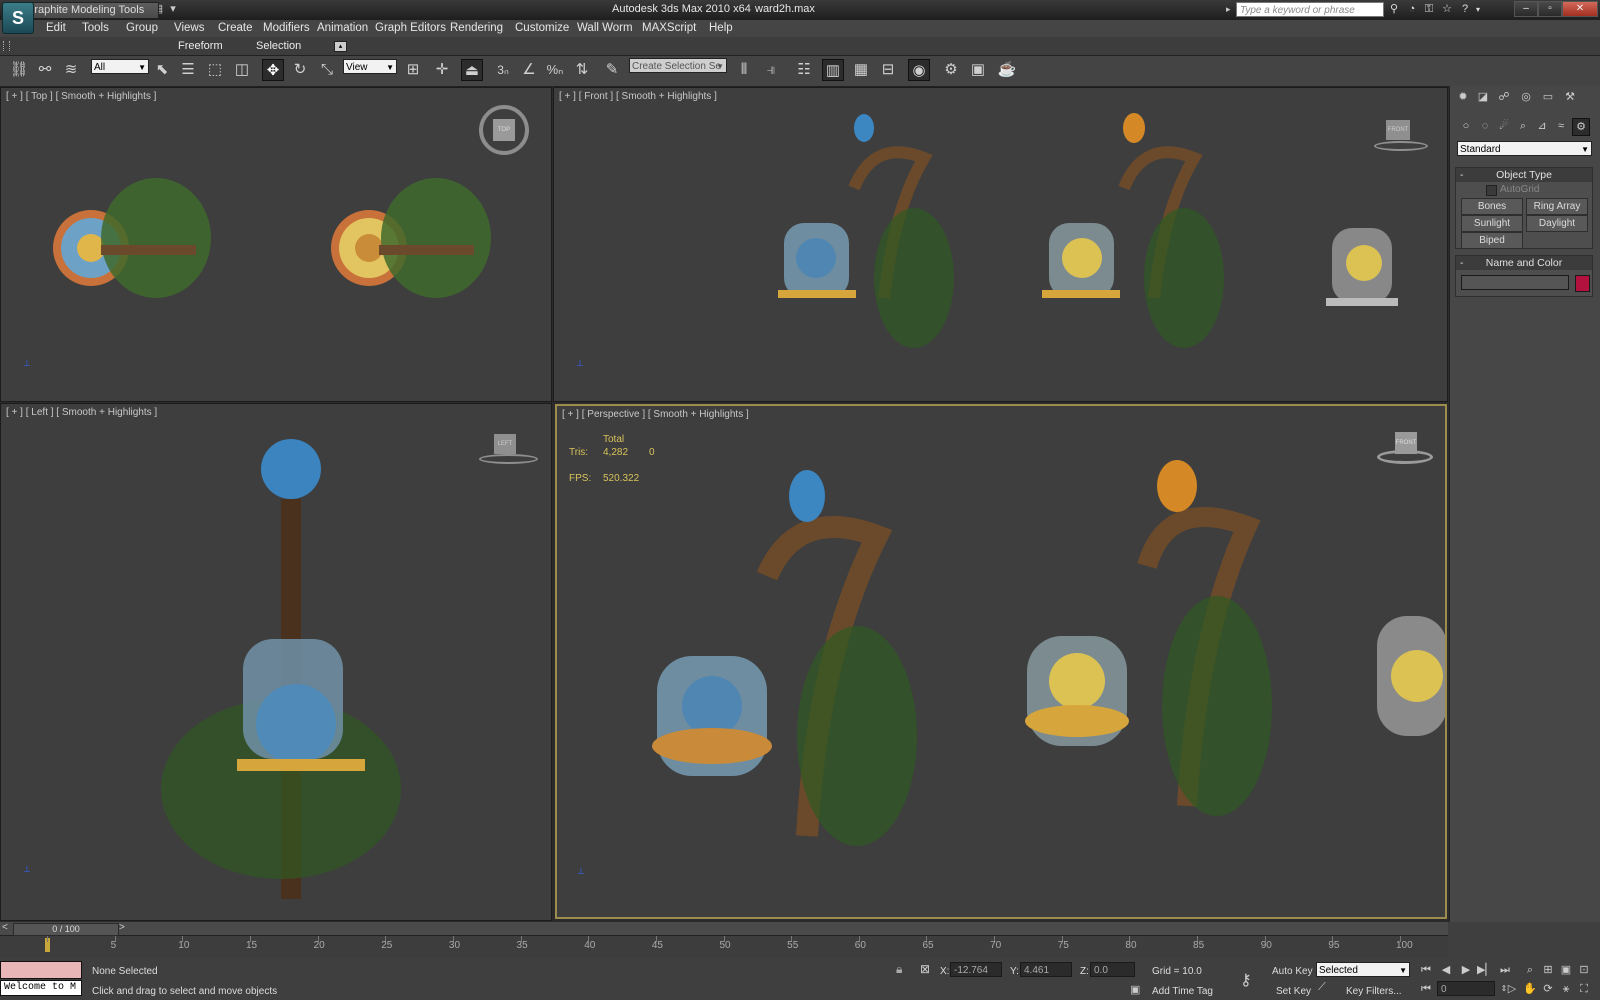  Describe the element at coordinates (19, 70) in the screenshot. I see `select-and-link-icon: ⛓` at that location.